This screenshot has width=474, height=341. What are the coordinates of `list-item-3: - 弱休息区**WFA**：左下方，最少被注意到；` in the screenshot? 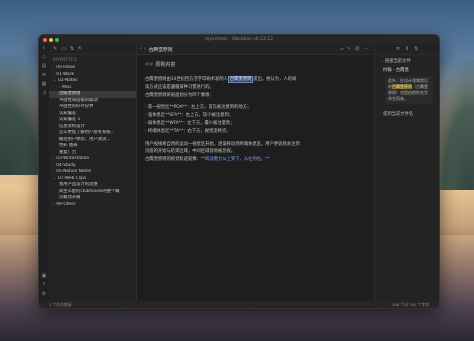 It's located at (190, 123).